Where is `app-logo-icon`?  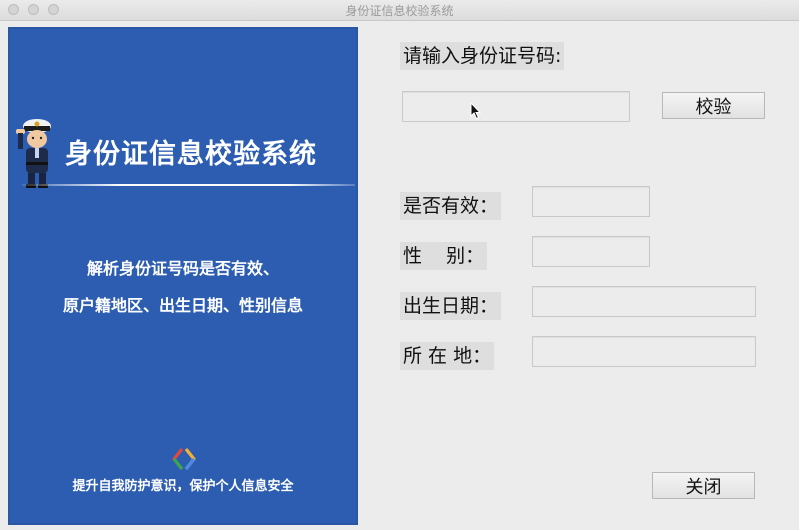
app-logo-icon is located at coordinates (184, 459).